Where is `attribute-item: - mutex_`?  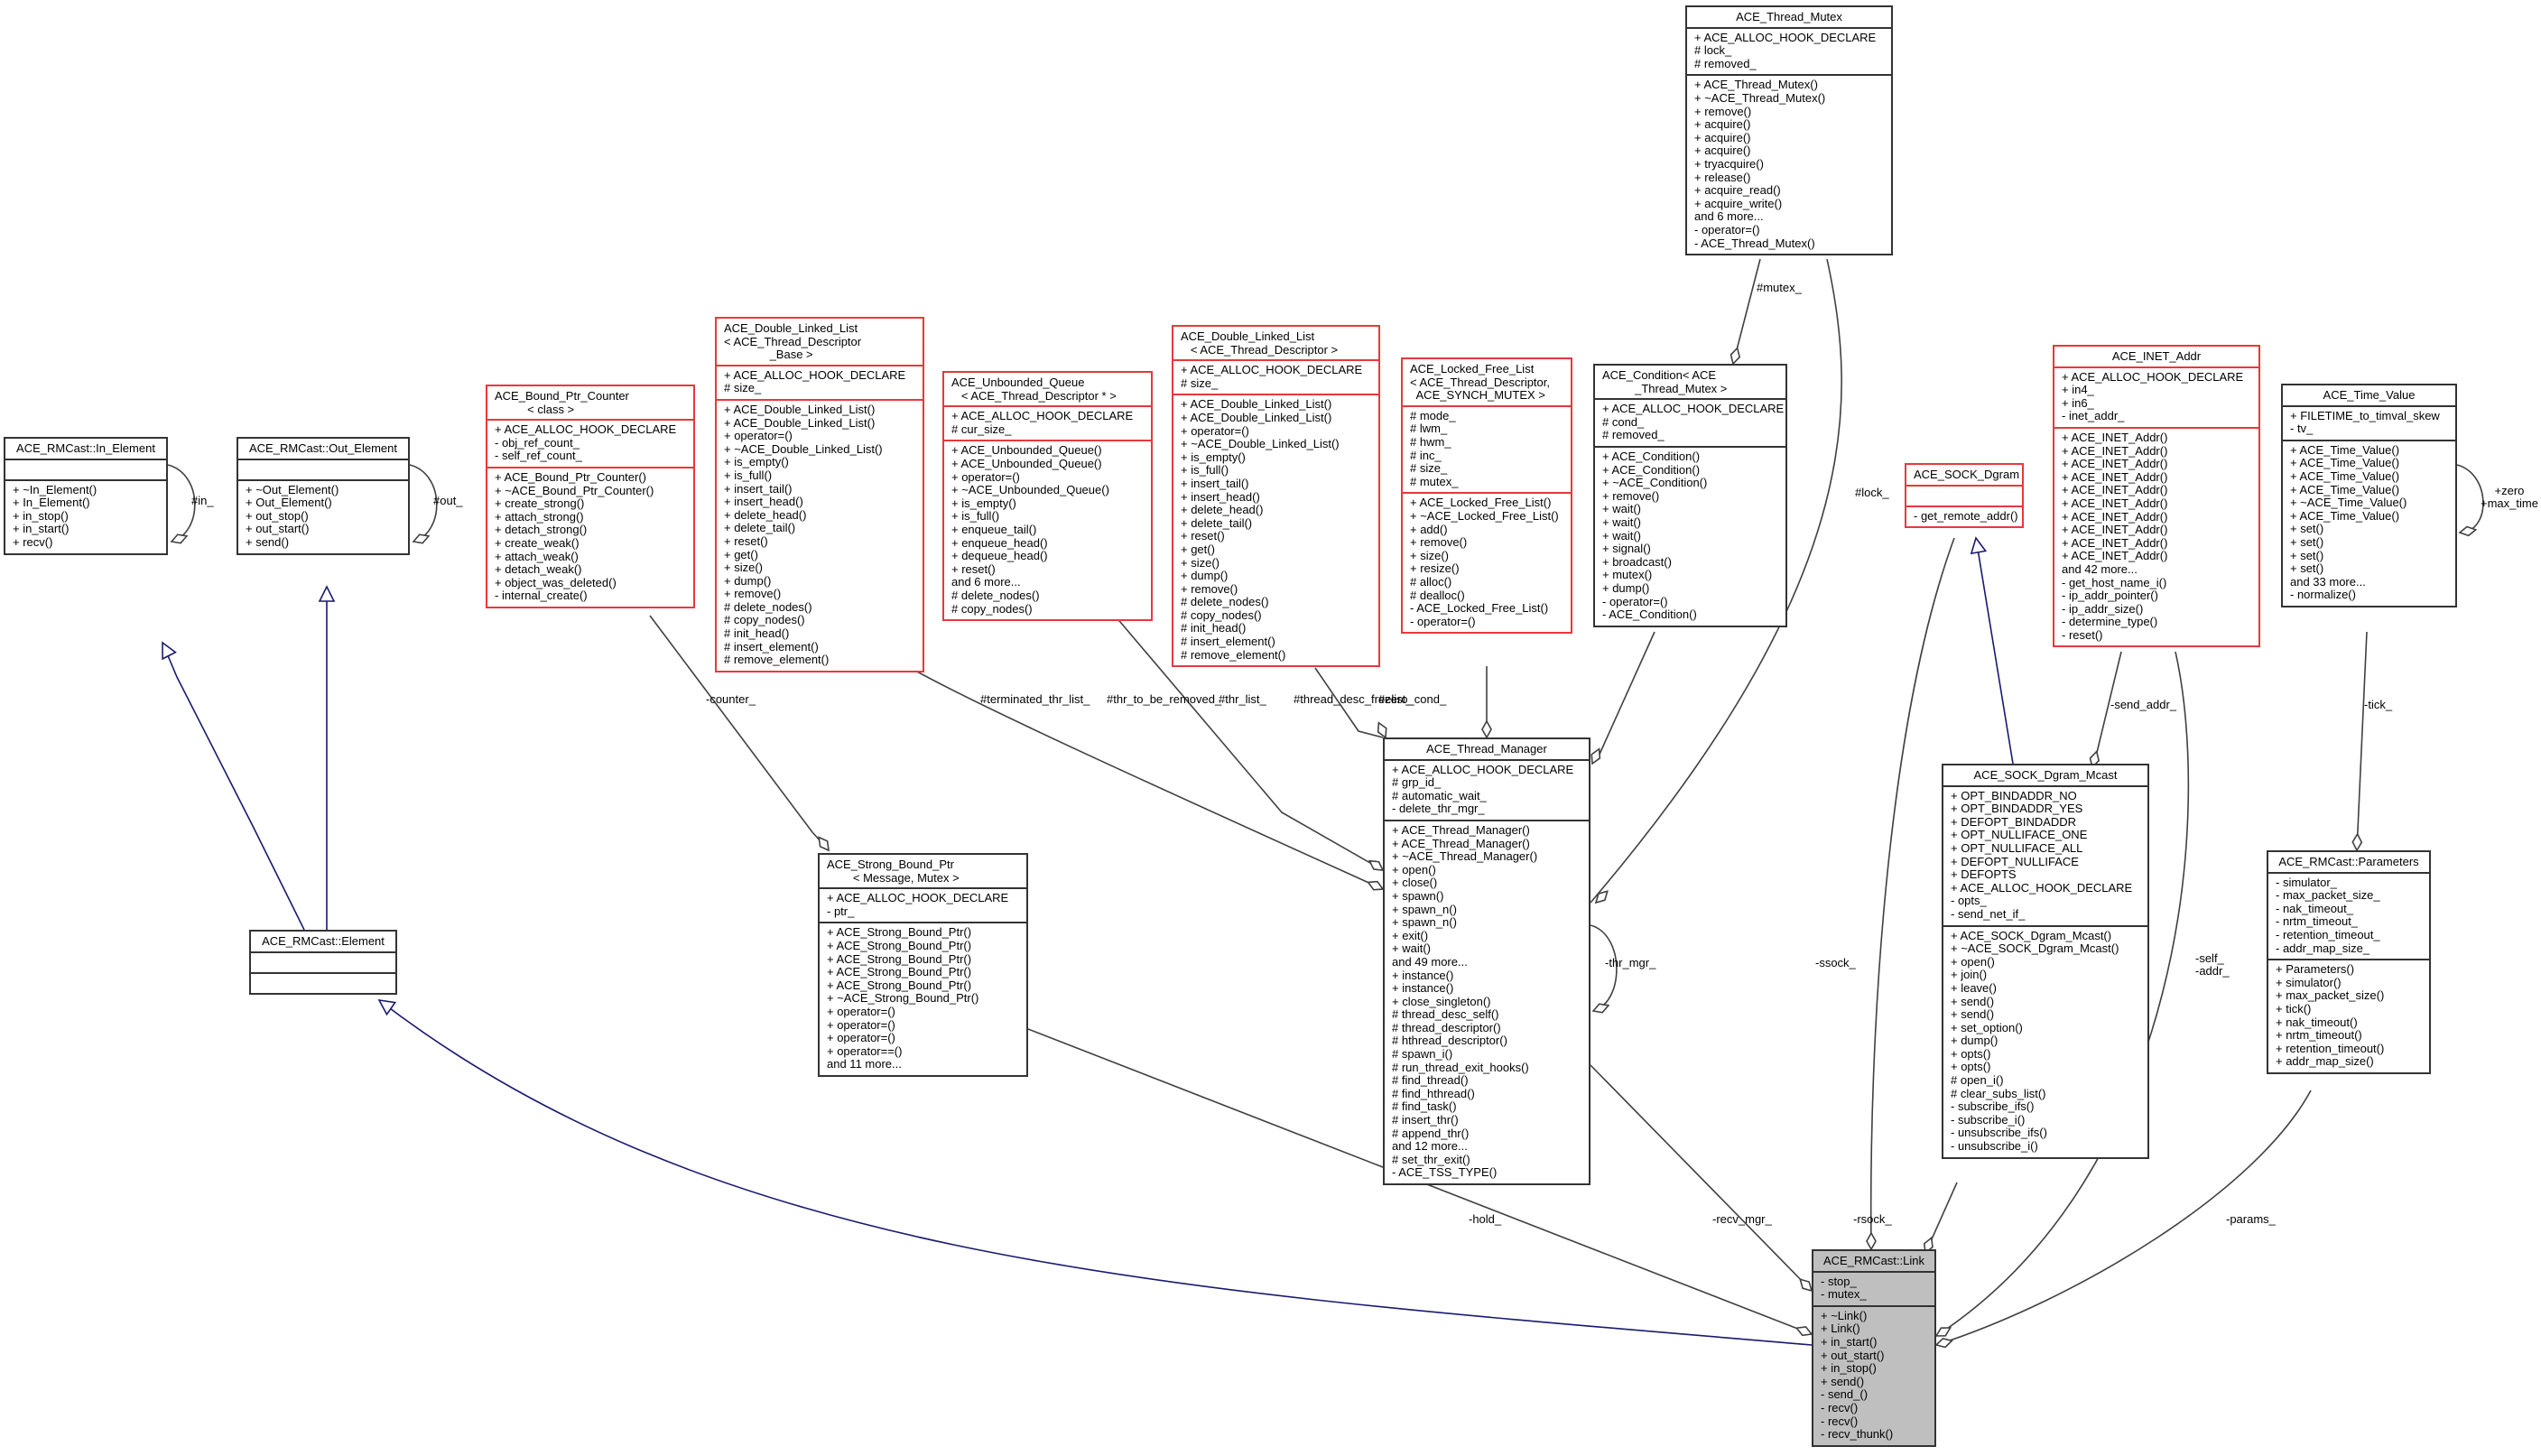 attribute-item: - mutex_ is located at coordinates (1844, 1295).